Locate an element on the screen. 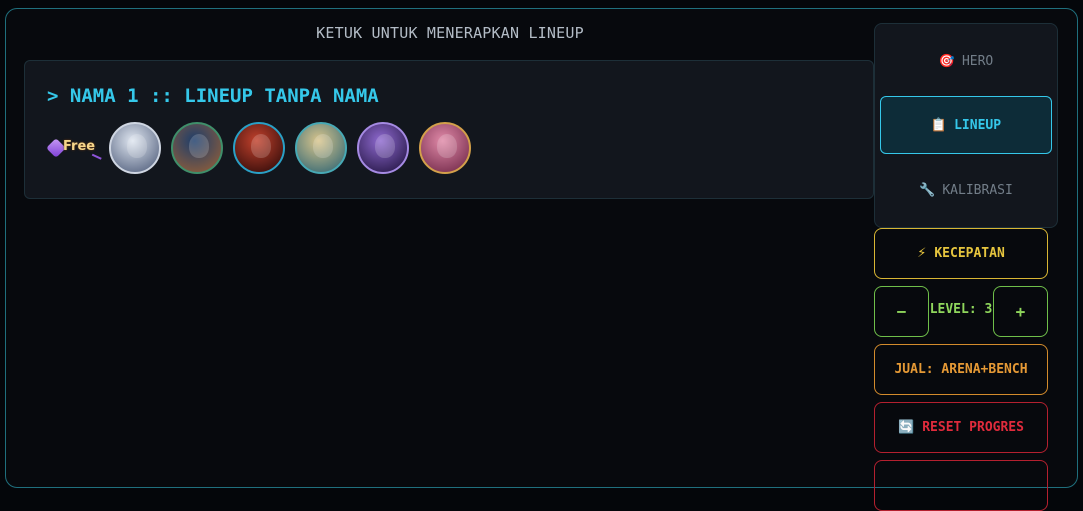 This screenshot has width=1083, height=511. nav-group: 🎯 HERO 📋 LINEUP 🔧 KALIBRASI is located at coordinates (966, 125).